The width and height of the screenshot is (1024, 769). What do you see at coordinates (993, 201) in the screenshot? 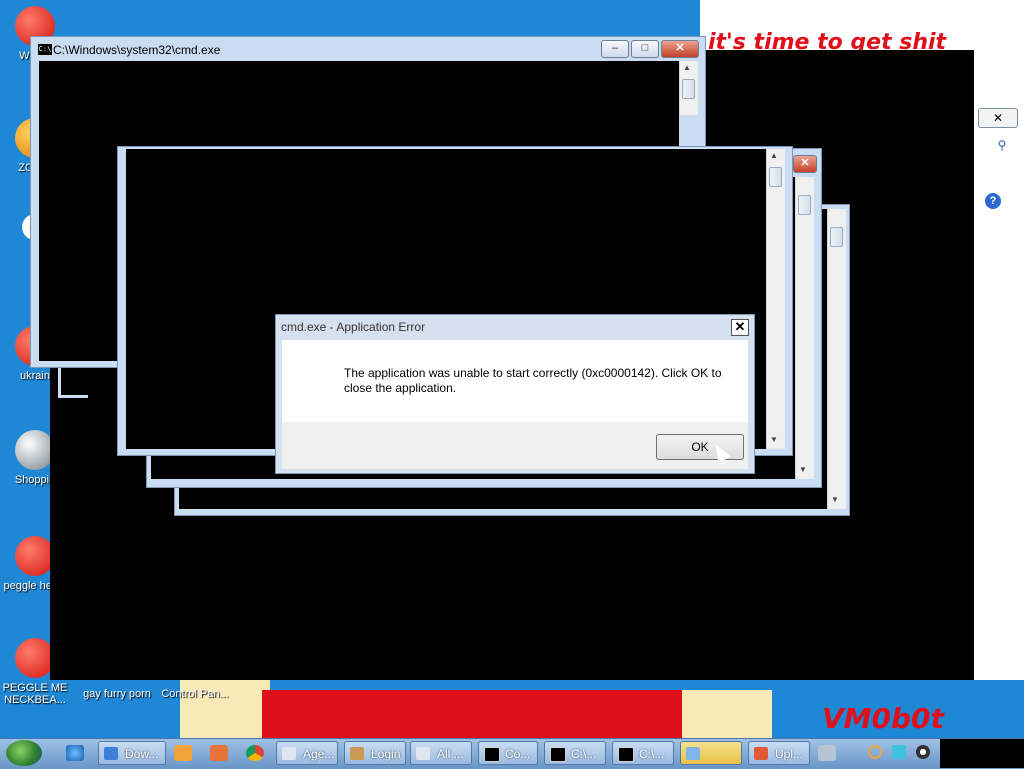
I see `help-icon: ?` at bounding box center [993, 201].